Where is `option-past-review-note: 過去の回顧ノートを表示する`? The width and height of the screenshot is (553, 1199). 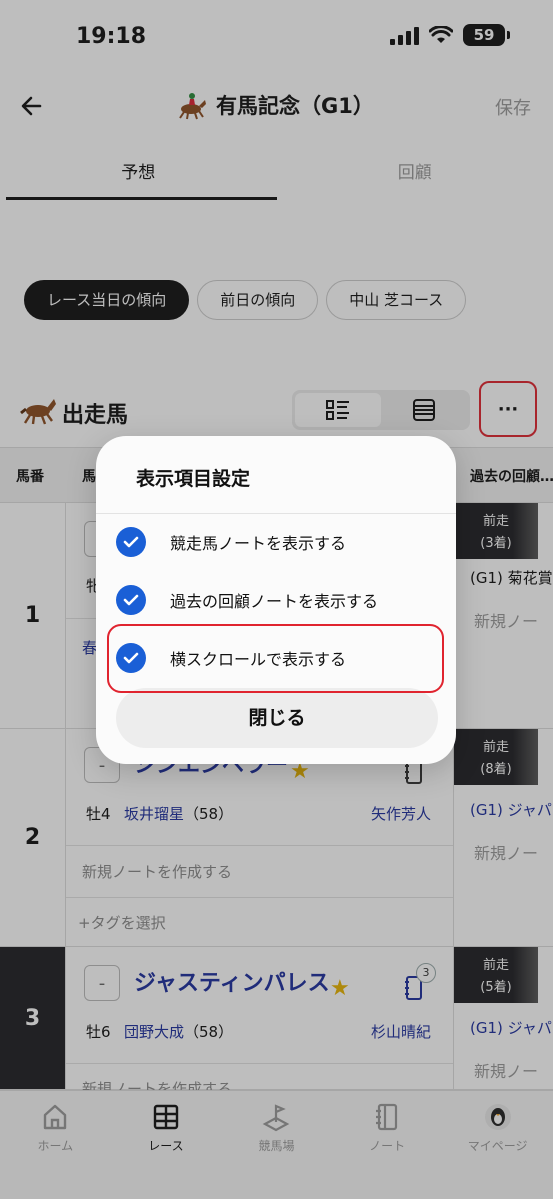 option-past-review-note: 過去の回顧ノートを表示する is located at coordinates (276, 600).